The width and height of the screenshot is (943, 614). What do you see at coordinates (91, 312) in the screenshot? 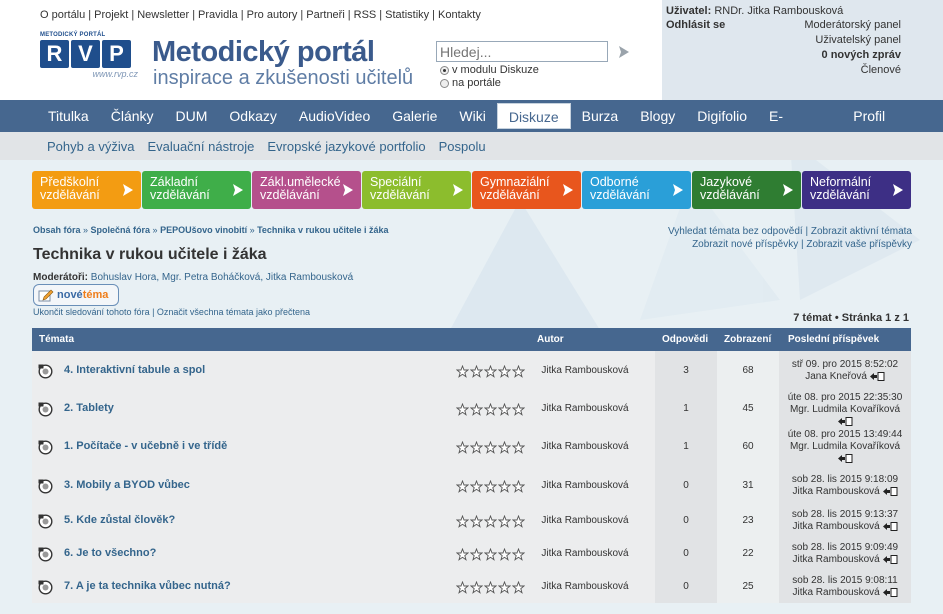
I see `unwatch-forum-link: Ukončit sledování tohoto fóra` at bounding box center [91, 312].